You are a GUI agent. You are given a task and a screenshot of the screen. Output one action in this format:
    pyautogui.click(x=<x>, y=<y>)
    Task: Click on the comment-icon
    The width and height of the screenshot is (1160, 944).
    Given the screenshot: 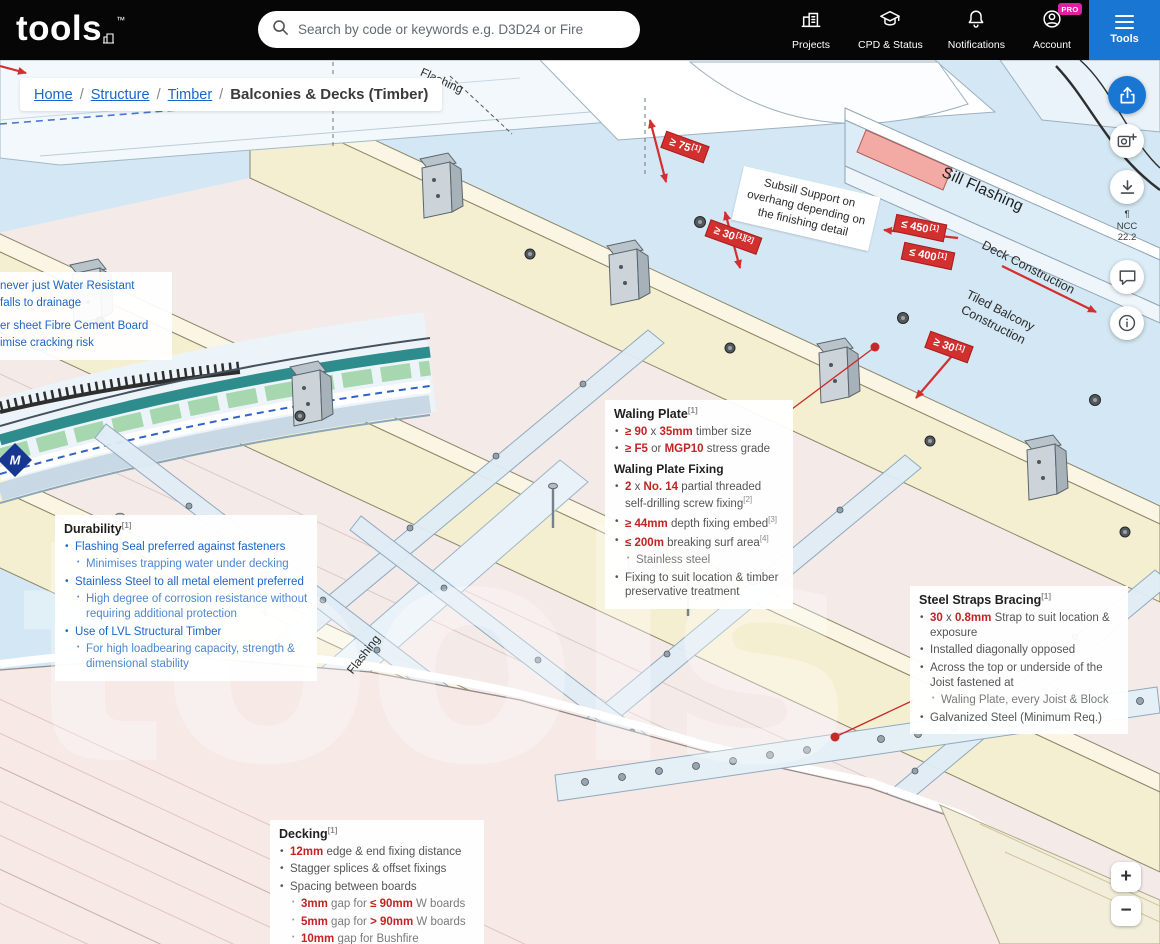 What is the action you would take?
    pyautogui.click(x=1127, y=277)
    